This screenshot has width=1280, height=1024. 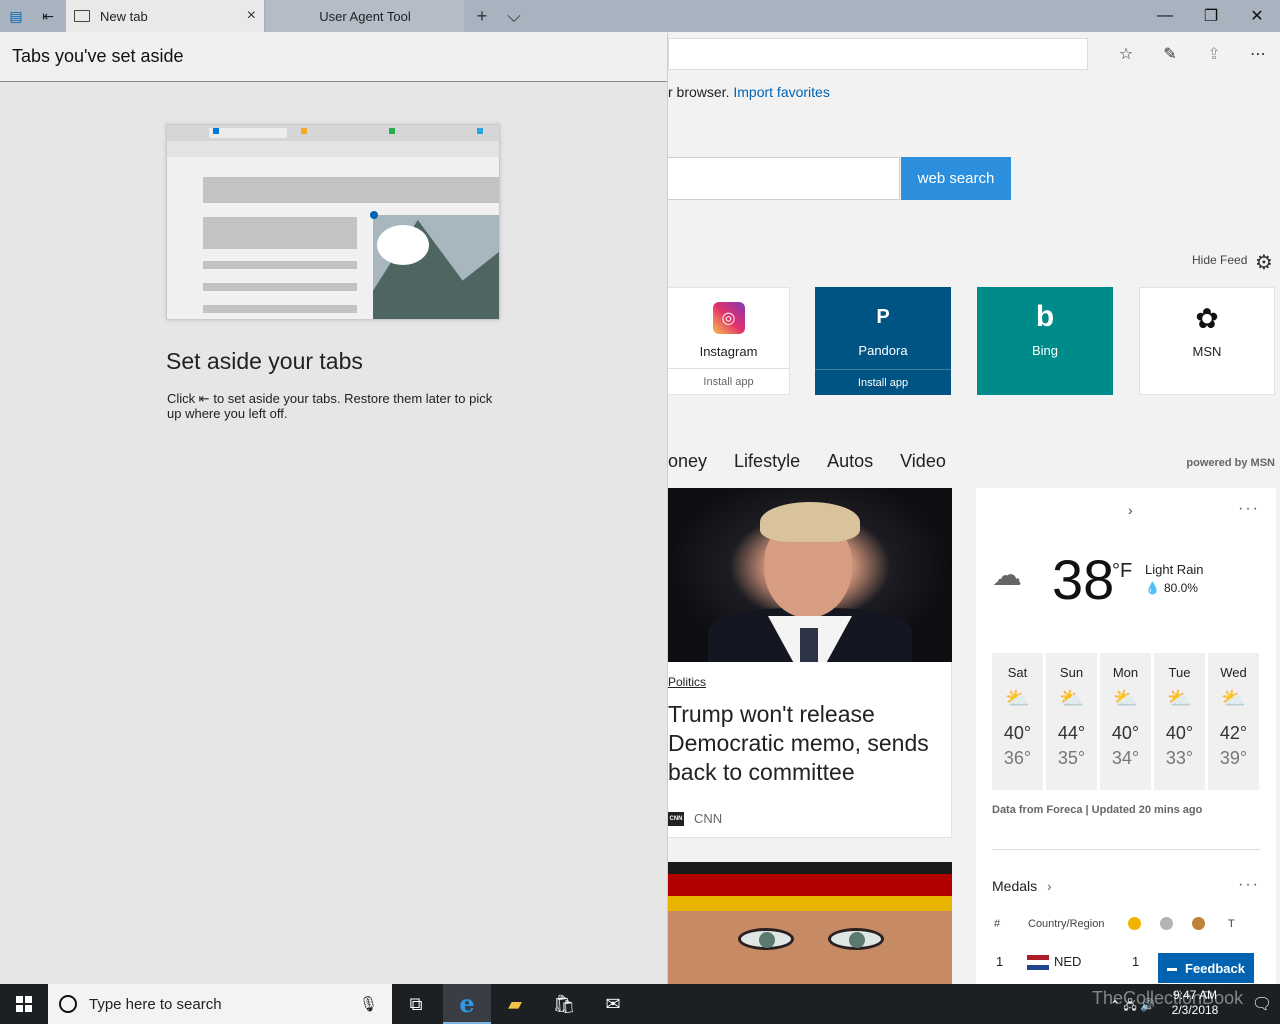 What do you see at coordinates (1166, 925) in the screenshot?
I see `silver-medal-icon` at bounding box center [1166, 925].